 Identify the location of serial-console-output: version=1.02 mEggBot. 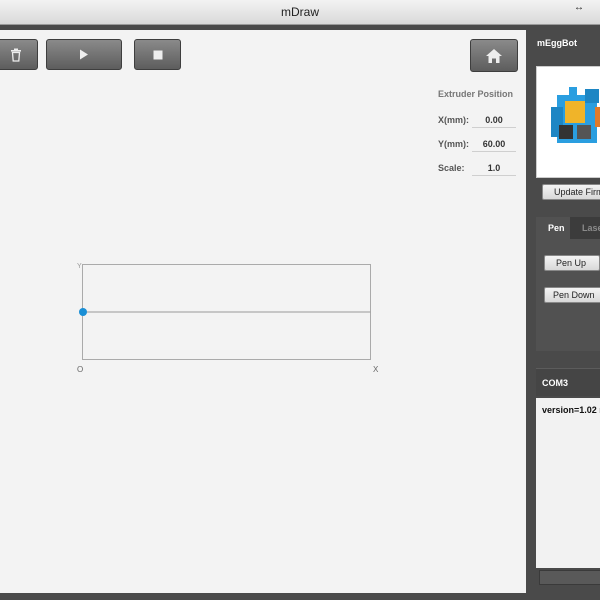
(568, 483).